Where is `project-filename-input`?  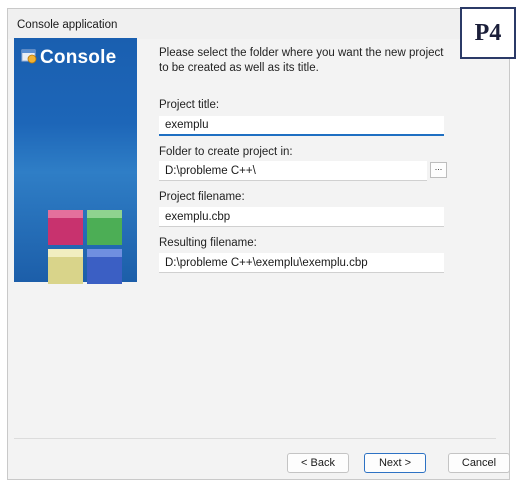
project-filename-input is located at coordinates (301, 217).